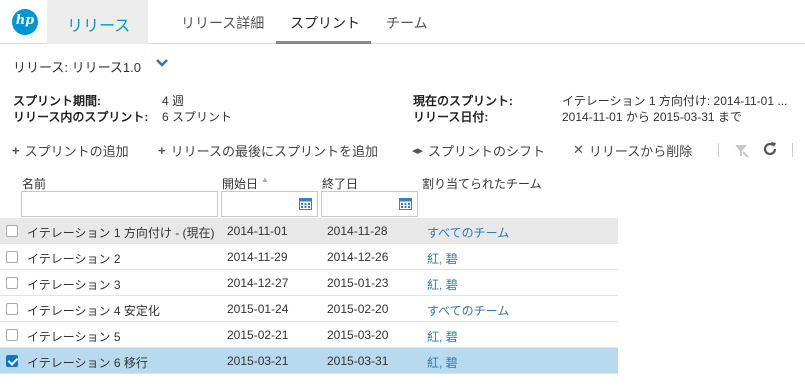 Image resolution: width=805 pixels, height=389 pixels. I want to click on sprint-name: イテレーション 6 移行, so click(87, 363).